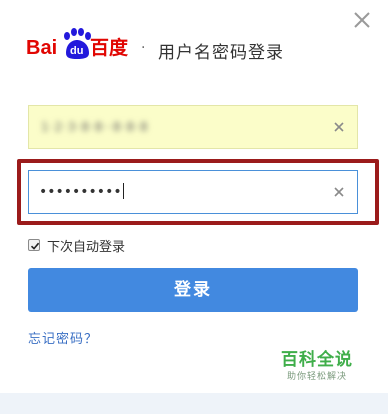 Image resolution: width=388 pixels, height=414 pixels. I want to click on watermark-subtitle: 助你轻松解决, so click(316, 377).